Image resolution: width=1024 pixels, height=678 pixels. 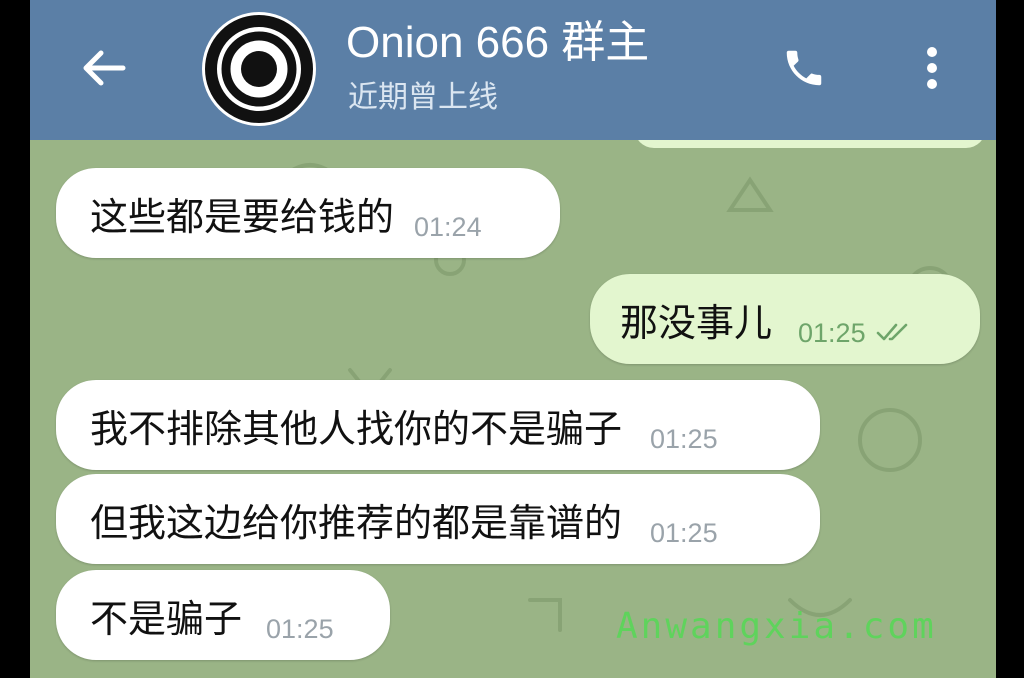 What do you see at coordinates (776, 626) in the screenshot?
I see `watermark: Anwangxia.com` at bounding box center [776, 626].